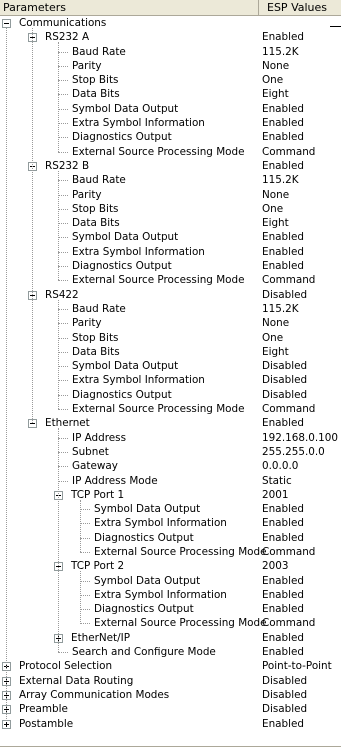  I want to click on tree-row: TCP Port 2 2003, so click(170, 566).